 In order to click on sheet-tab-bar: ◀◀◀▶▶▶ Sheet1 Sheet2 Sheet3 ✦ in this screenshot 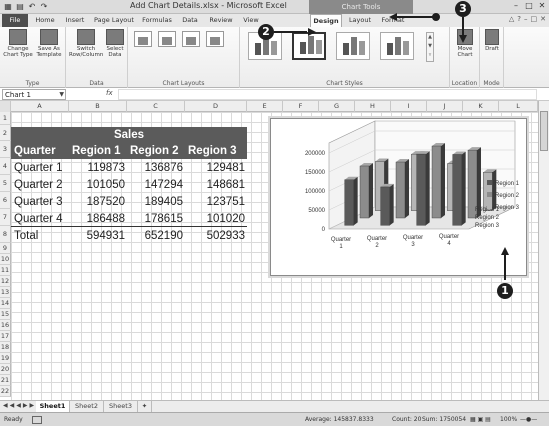, I will do `click(274, 406)`.